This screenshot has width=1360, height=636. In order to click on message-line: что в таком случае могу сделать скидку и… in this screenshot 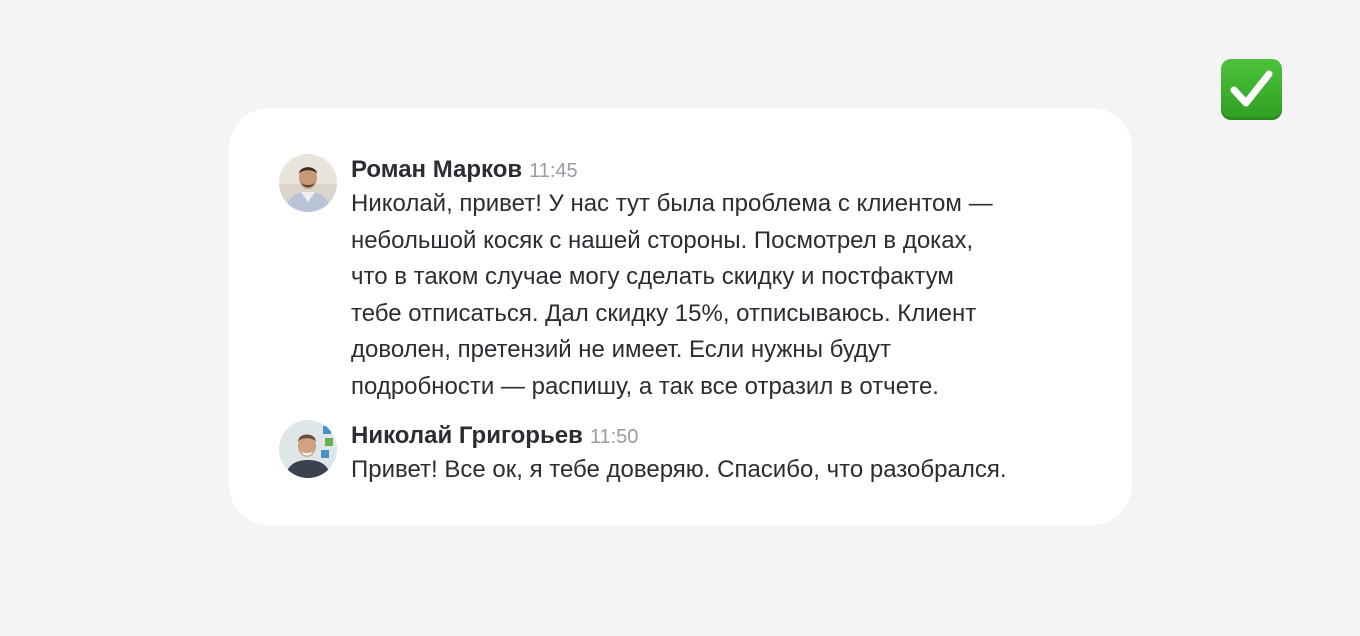, I will do `click(652, 276)`.